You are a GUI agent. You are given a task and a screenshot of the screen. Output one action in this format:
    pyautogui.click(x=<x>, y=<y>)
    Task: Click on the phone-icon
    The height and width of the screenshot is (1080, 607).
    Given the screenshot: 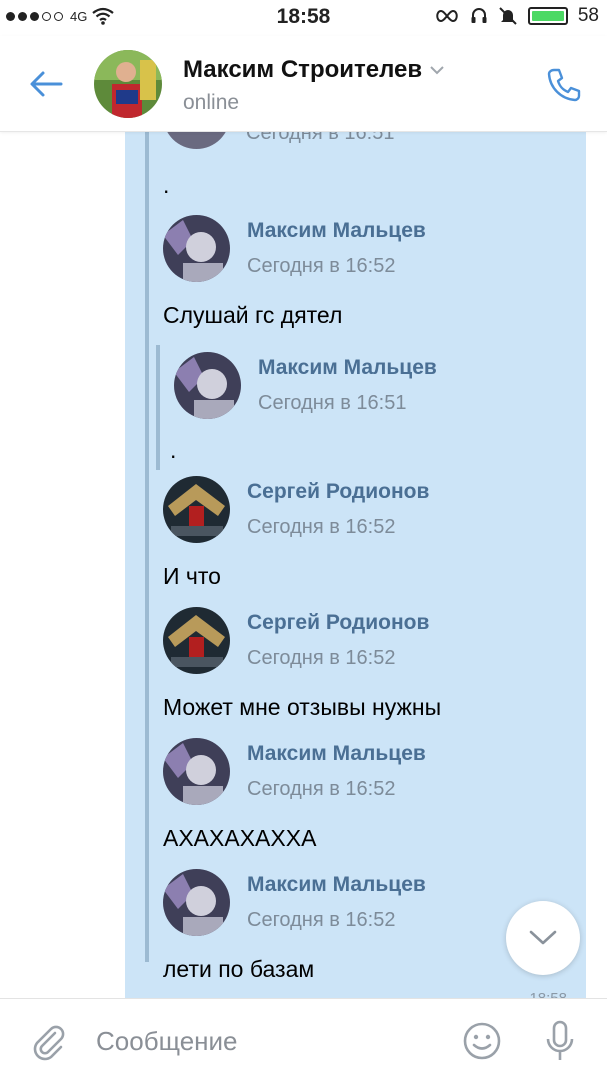 What is the action you would take?
    pyautogui.click(x=564, y=85)
    